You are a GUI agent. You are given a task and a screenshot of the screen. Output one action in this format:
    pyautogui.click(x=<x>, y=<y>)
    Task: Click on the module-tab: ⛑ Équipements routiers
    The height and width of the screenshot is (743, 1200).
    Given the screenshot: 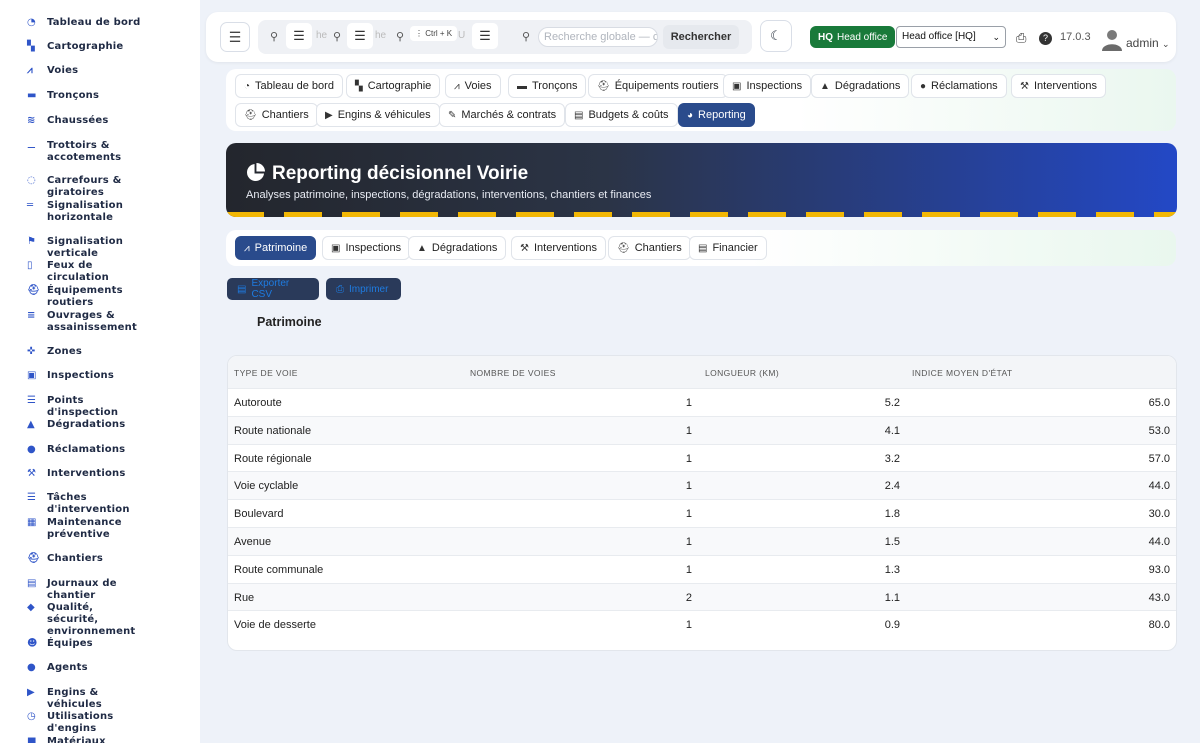 What is the action you would take?
    pyautogui.click(x=658, y=86)
    